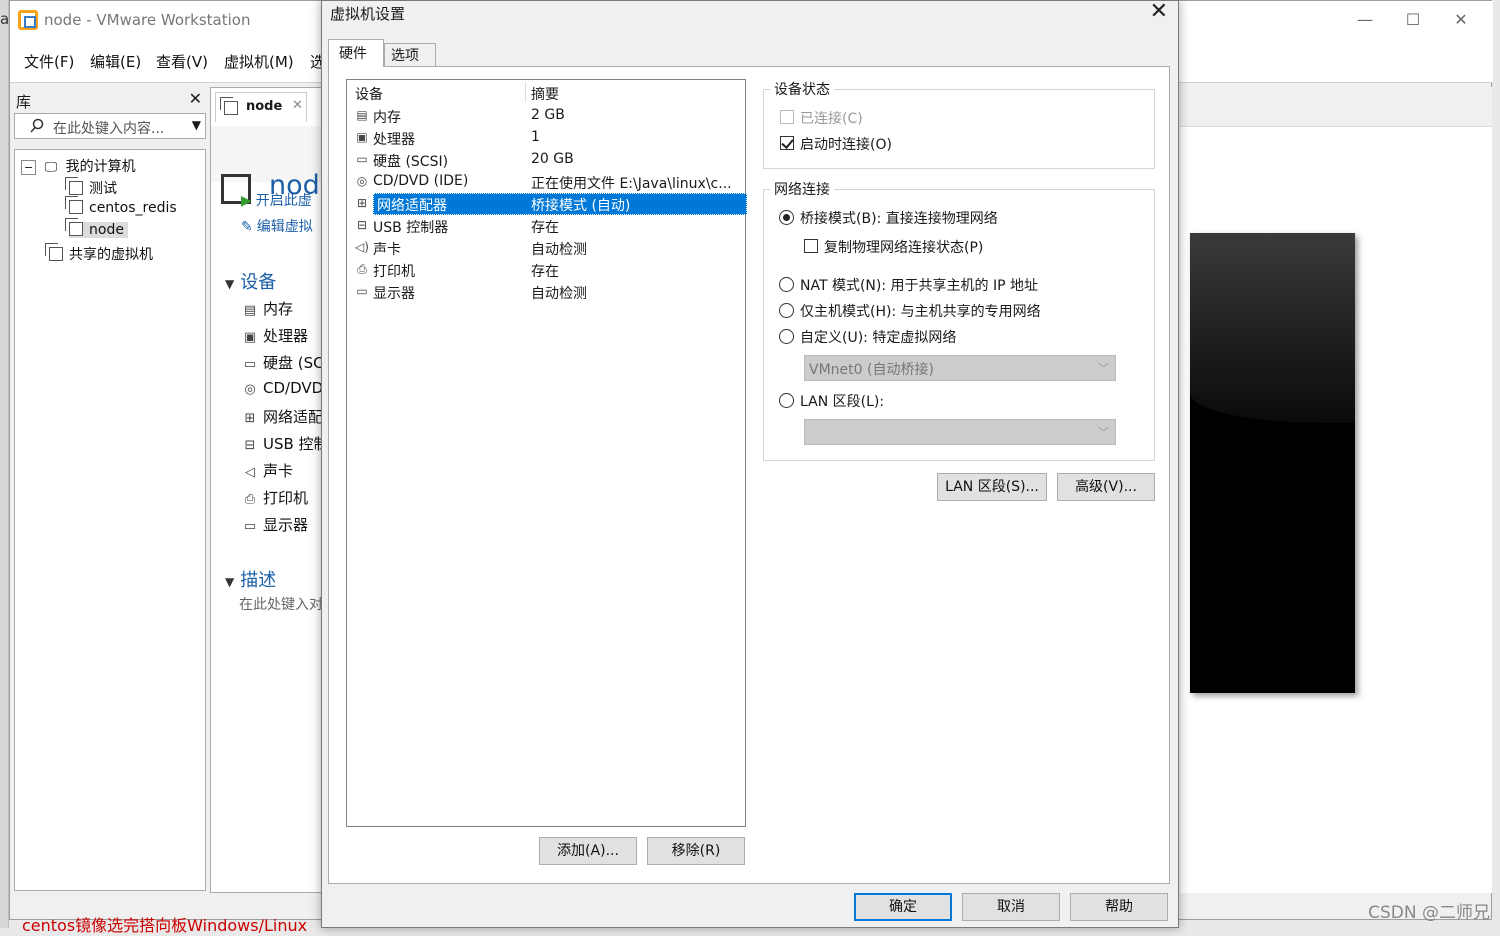  I want to click on tree-item-label: centos_redis, so click(133, 208).